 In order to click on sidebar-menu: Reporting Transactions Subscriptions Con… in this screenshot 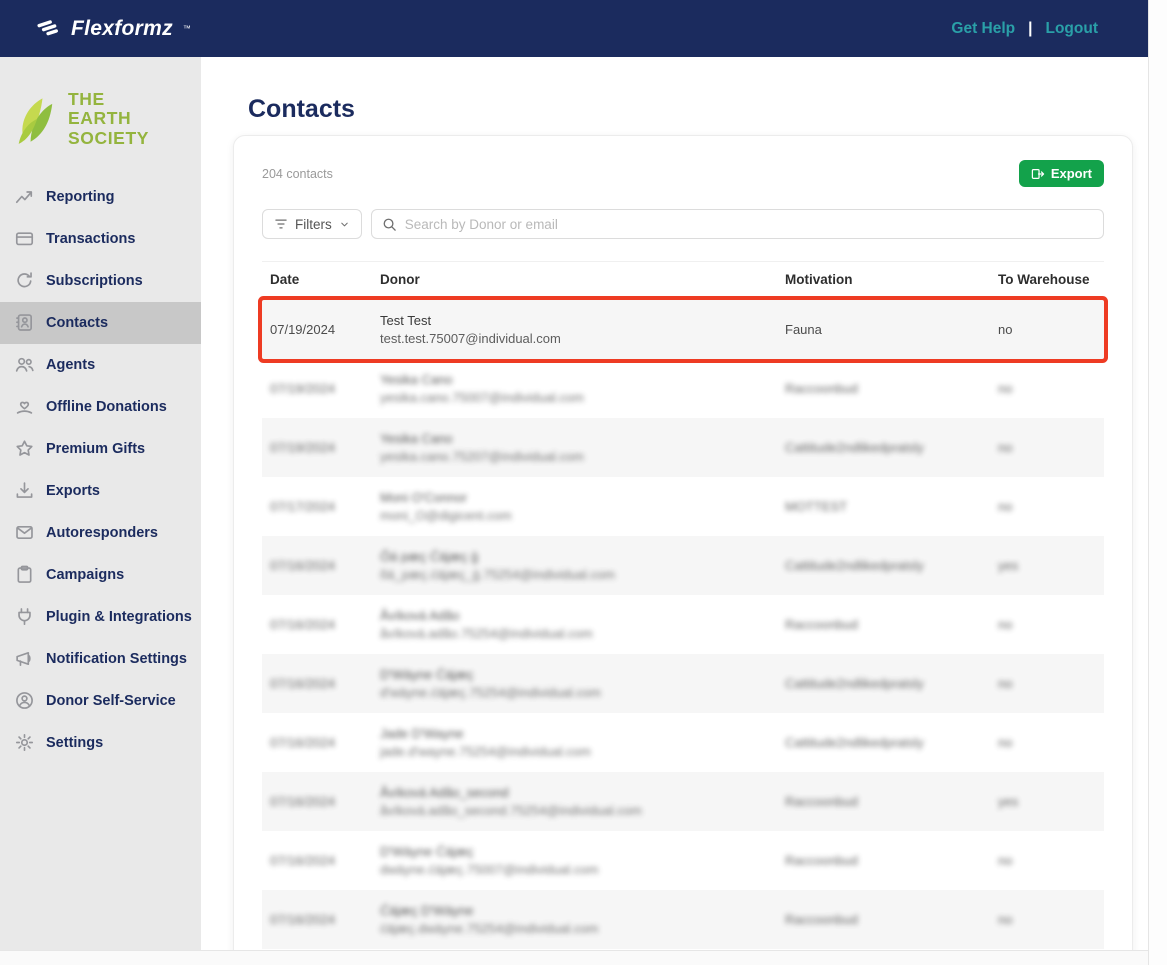, I will do `click(100, 470)`.